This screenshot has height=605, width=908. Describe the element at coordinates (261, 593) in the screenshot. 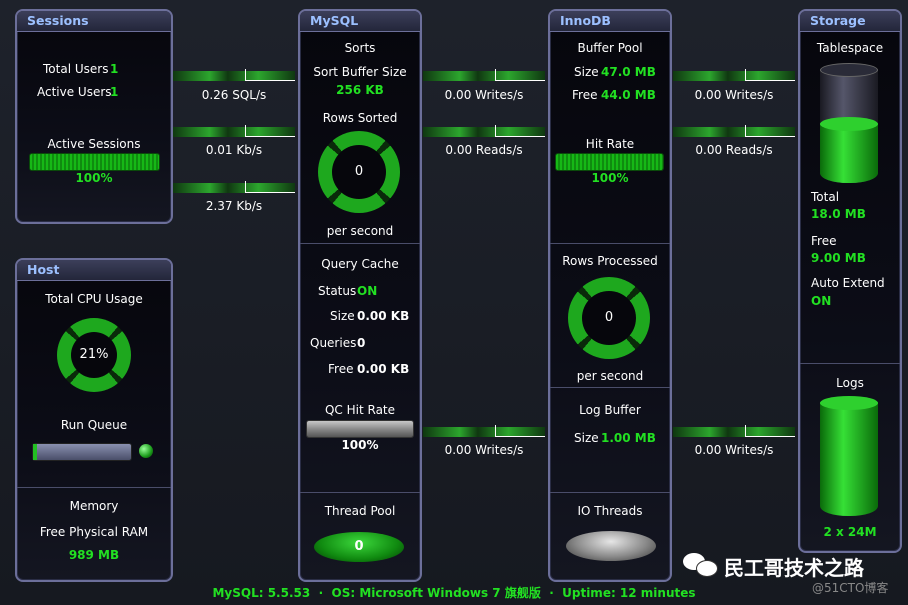

I see `footer-mysql-version: MySQL: 5.5.53` at that location.